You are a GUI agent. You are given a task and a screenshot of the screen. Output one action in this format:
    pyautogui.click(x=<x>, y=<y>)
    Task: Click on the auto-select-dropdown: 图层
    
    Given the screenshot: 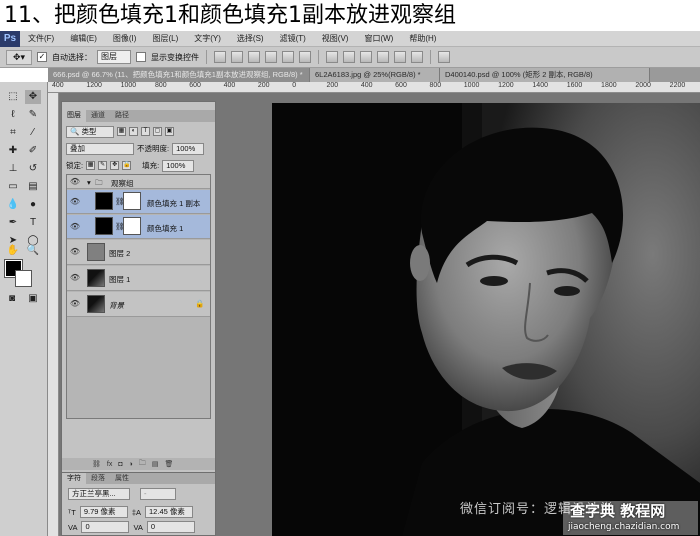 What is the action you would take?
    pyautogui.click(x=114, y=57)
    